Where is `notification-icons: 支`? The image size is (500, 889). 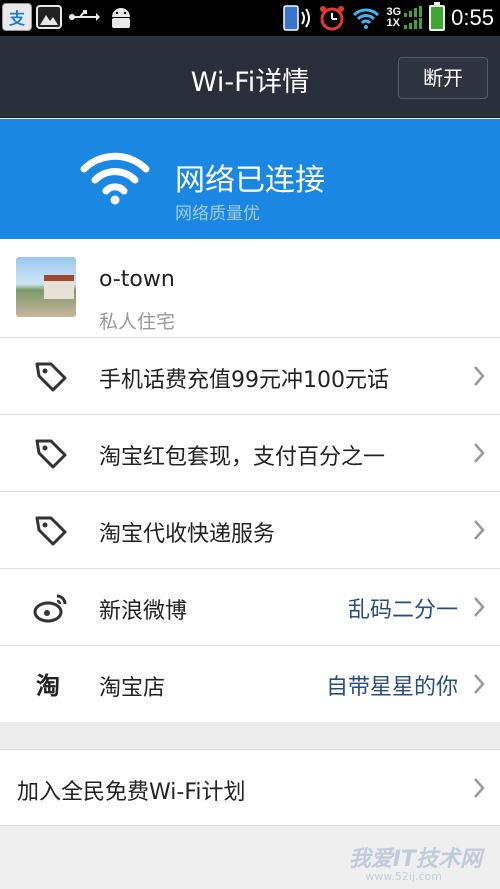
notification-icons: 支 is located at coordinates (69, 17).